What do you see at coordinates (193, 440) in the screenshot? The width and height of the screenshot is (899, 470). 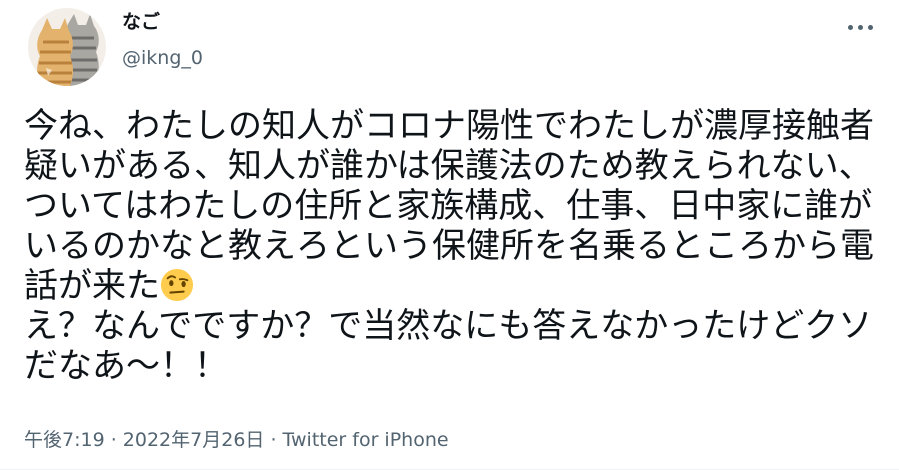 I see `tweet-date: 2022年7月26日` at bounding box center [193, 440].